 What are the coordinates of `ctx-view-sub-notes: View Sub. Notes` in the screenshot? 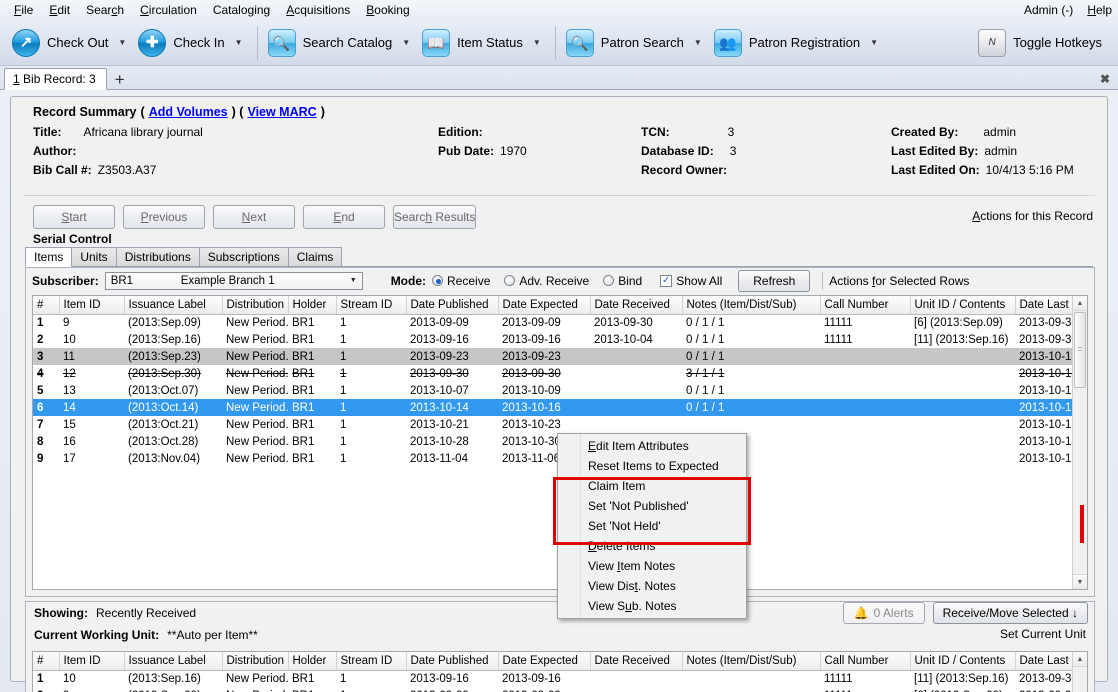 It's located at (652, 606).